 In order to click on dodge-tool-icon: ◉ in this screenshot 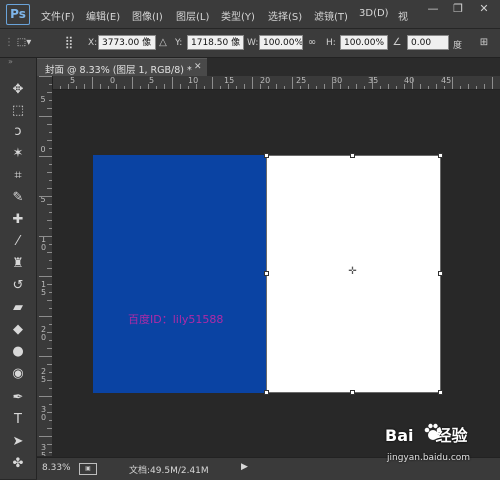, I will do `click(18, 374)`.